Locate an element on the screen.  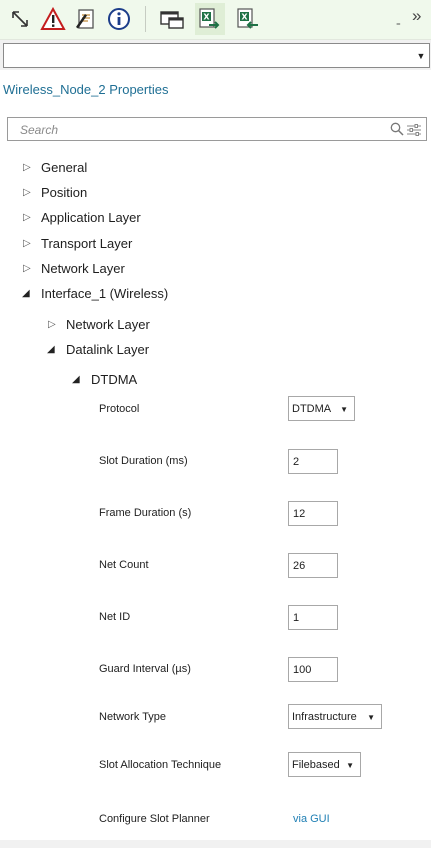
protocol-select: DTDMA ▼ is located at coordinates (321, 408).